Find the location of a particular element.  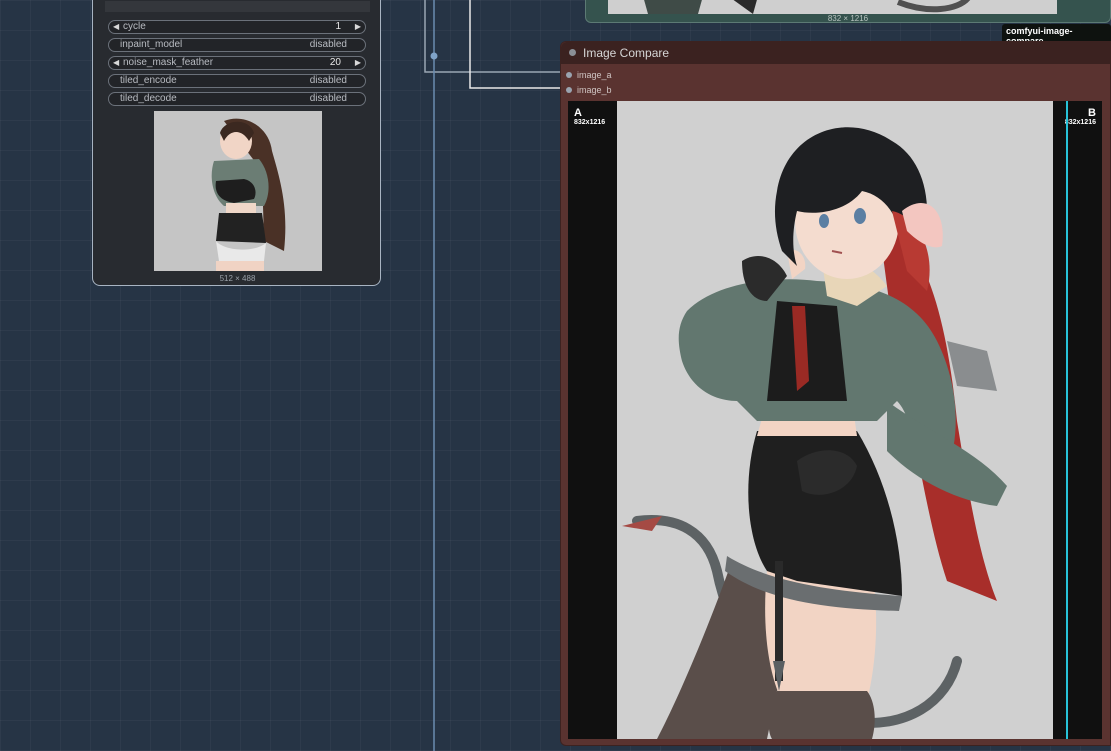

widget-label: tiled_encode is located at coordinates (148, 80).